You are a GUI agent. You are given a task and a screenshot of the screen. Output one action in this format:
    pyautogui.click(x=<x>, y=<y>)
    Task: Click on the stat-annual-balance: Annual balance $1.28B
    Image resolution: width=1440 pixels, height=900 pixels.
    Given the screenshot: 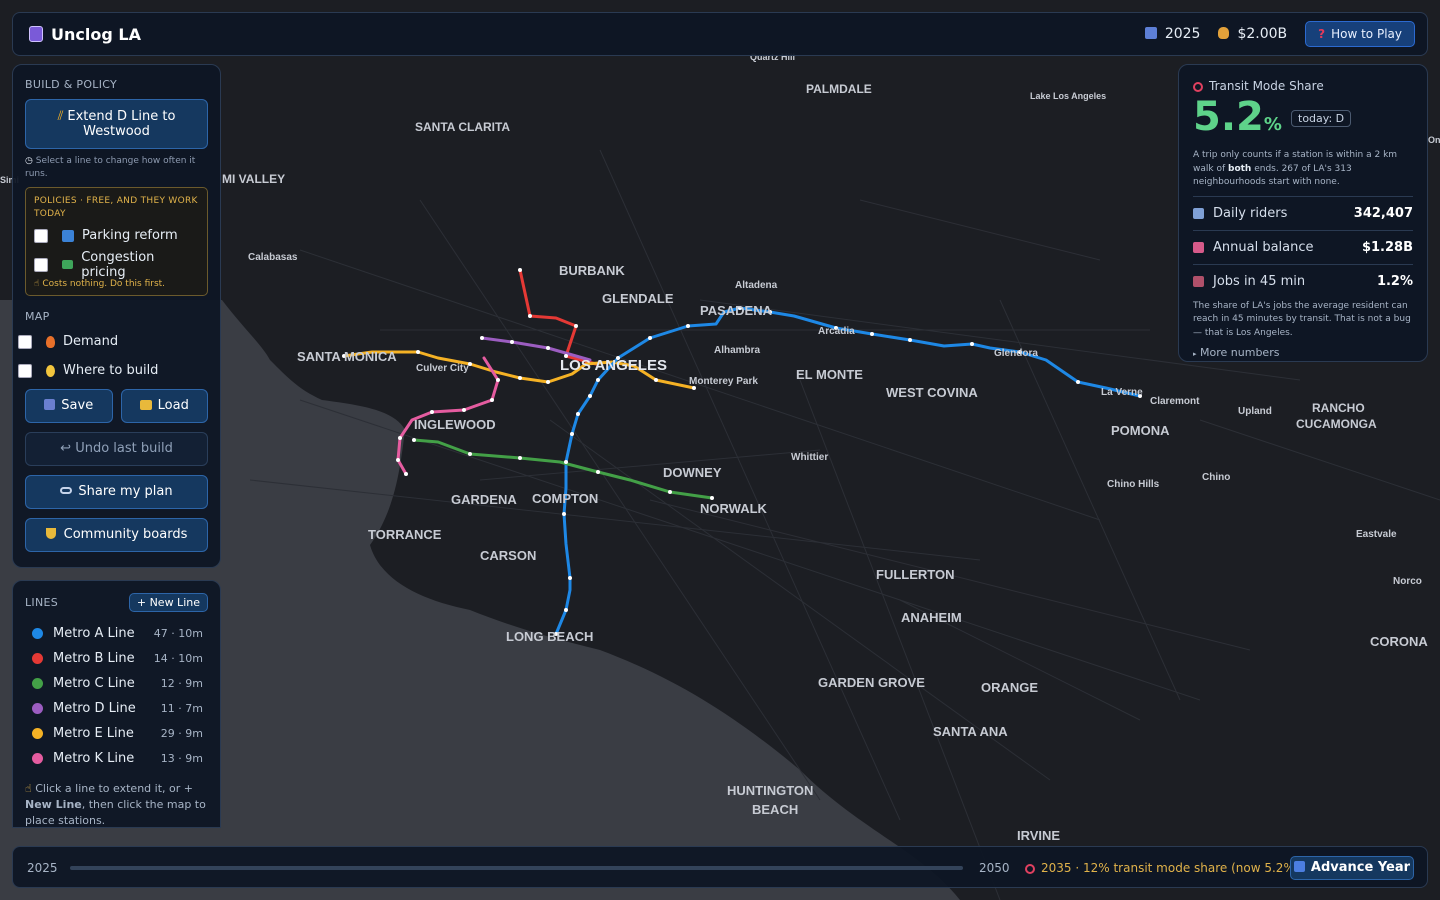 What is the action you would take?
    pyautogui.click(x=1303, y=248)
    